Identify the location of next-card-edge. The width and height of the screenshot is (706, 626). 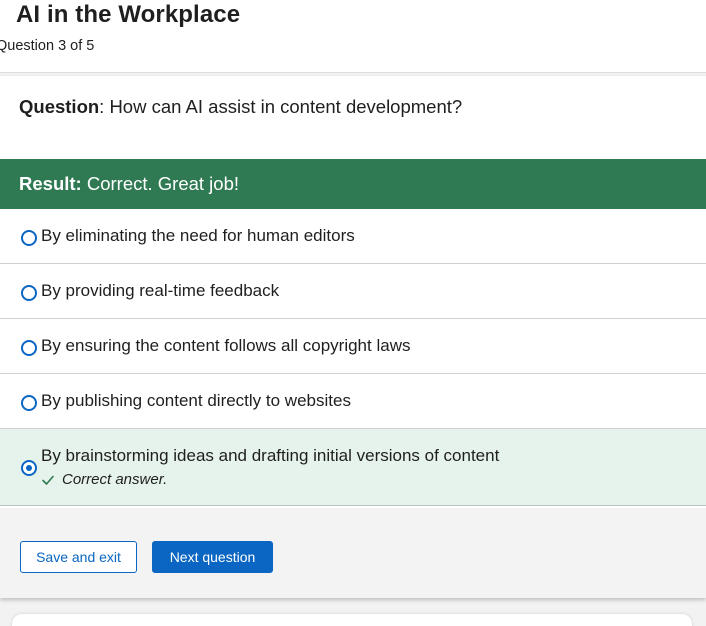
(352, 620).